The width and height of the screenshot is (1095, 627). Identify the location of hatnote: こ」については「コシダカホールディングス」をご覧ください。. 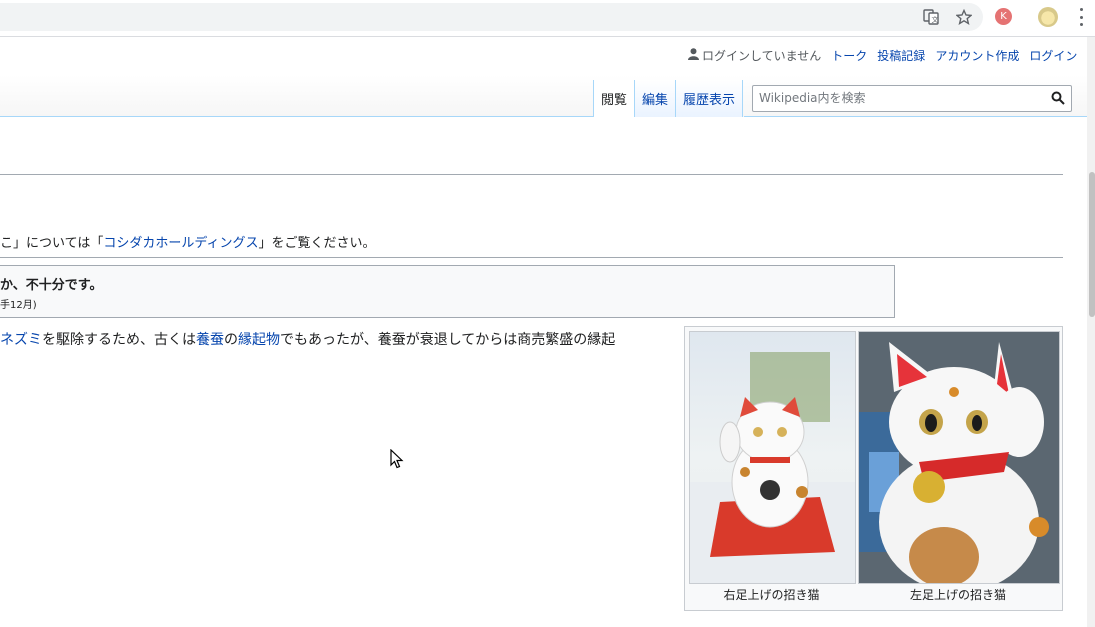
(187, 241).